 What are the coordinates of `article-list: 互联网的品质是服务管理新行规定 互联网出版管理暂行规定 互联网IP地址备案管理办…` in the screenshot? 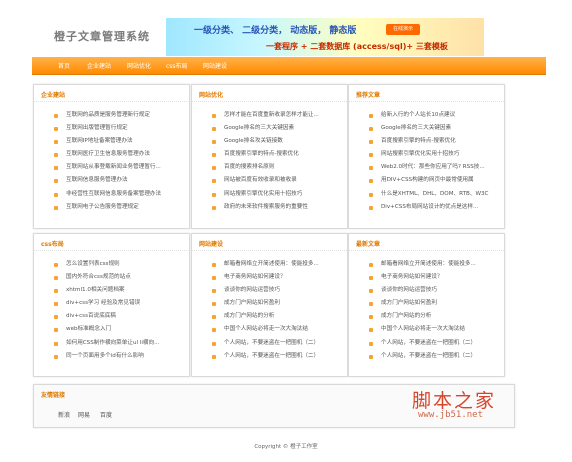 It's located at (118, 161).